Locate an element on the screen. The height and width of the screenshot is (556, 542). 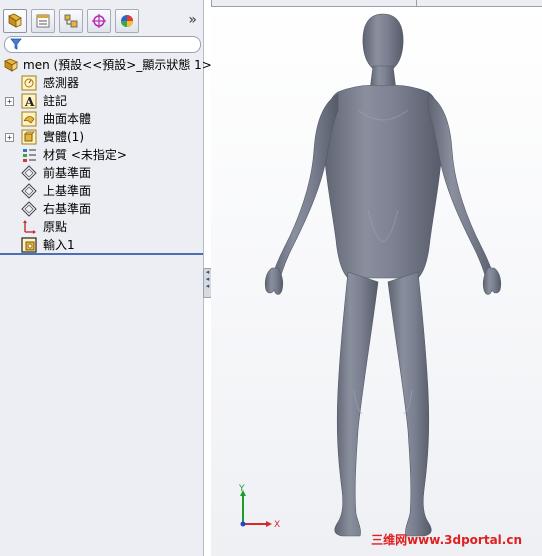
tree-root-part: men (預設<<預設>_顯示狀態 1> is located at coordinates (106, 65).